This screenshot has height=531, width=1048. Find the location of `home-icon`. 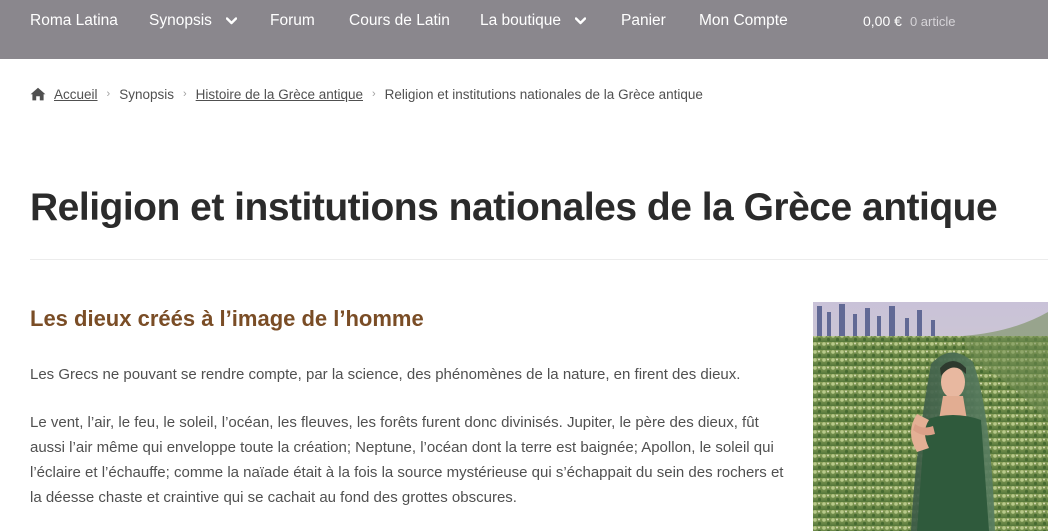

home-icon is located at coordinates (38, 94).